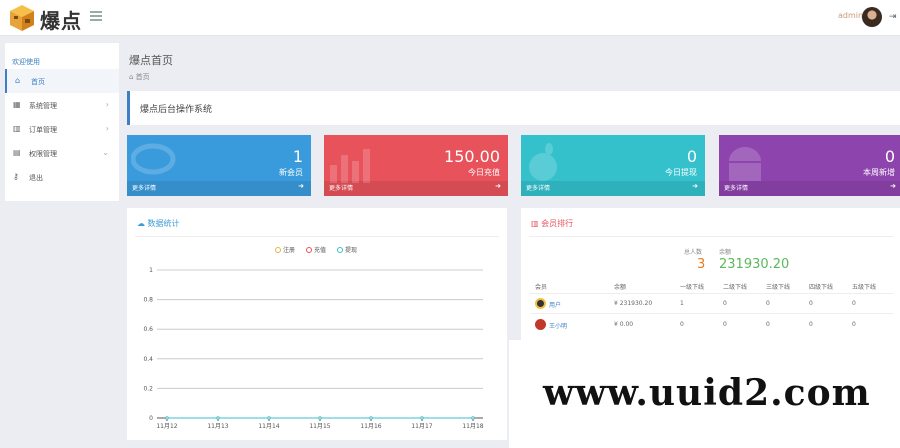  What do you see at coordinates (143, 77) in the screenshot?
I see `breadcrumb-home: 首页` at bounding box center [143, 77].